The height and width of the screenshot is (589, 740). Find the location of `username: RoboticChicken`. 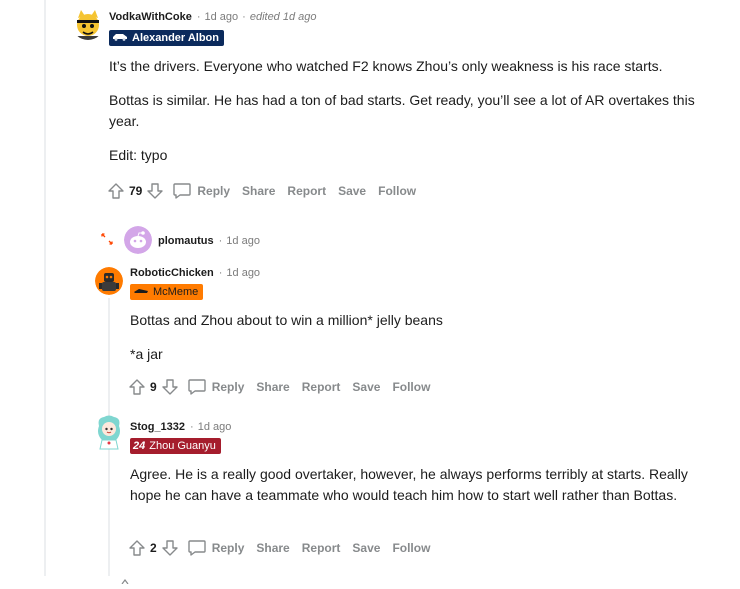

username: RoboticChicken is located at coordinates (172, 273).